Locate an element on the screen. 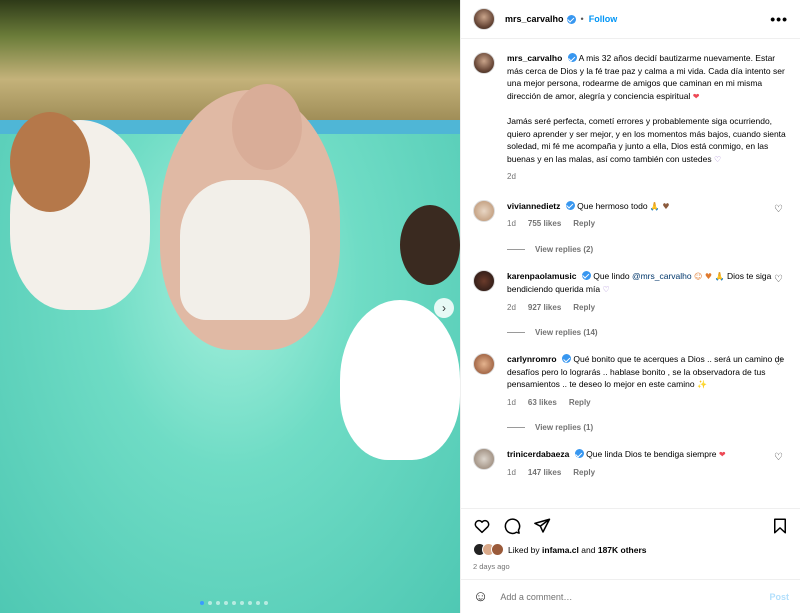  caption-meta: 2d is located at coordinates (648, 177).